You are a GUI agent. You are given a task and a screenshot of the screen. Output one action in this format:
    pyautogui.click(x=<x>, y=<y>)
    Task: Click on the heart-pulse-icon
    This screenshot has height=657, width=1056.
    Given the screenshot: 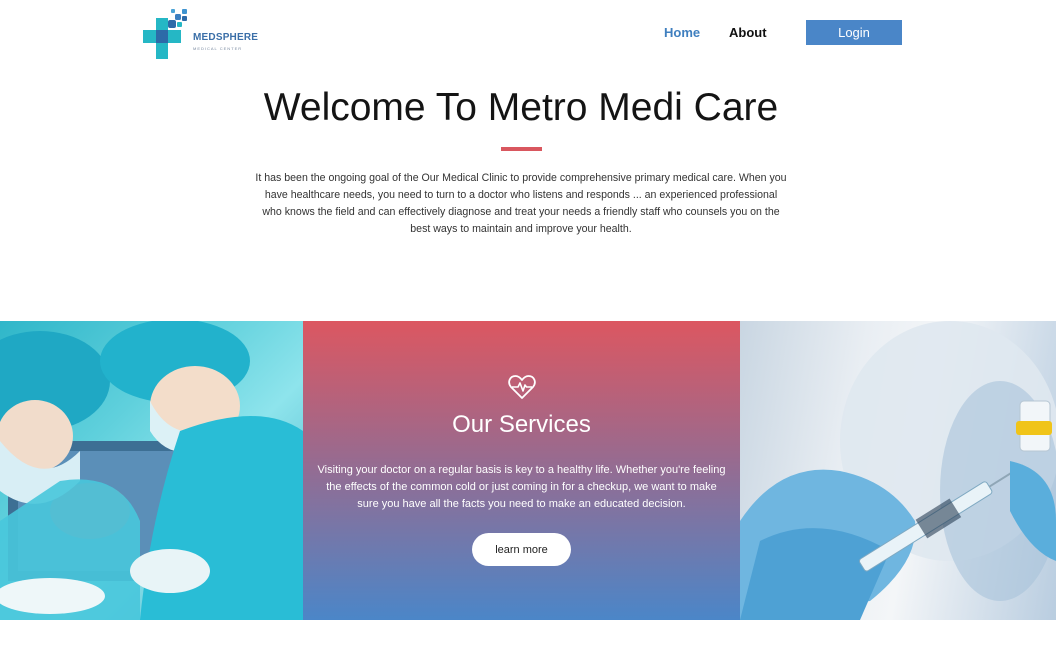 What is the action you would take?
    pyautogui.click(x=522, y=387)
    